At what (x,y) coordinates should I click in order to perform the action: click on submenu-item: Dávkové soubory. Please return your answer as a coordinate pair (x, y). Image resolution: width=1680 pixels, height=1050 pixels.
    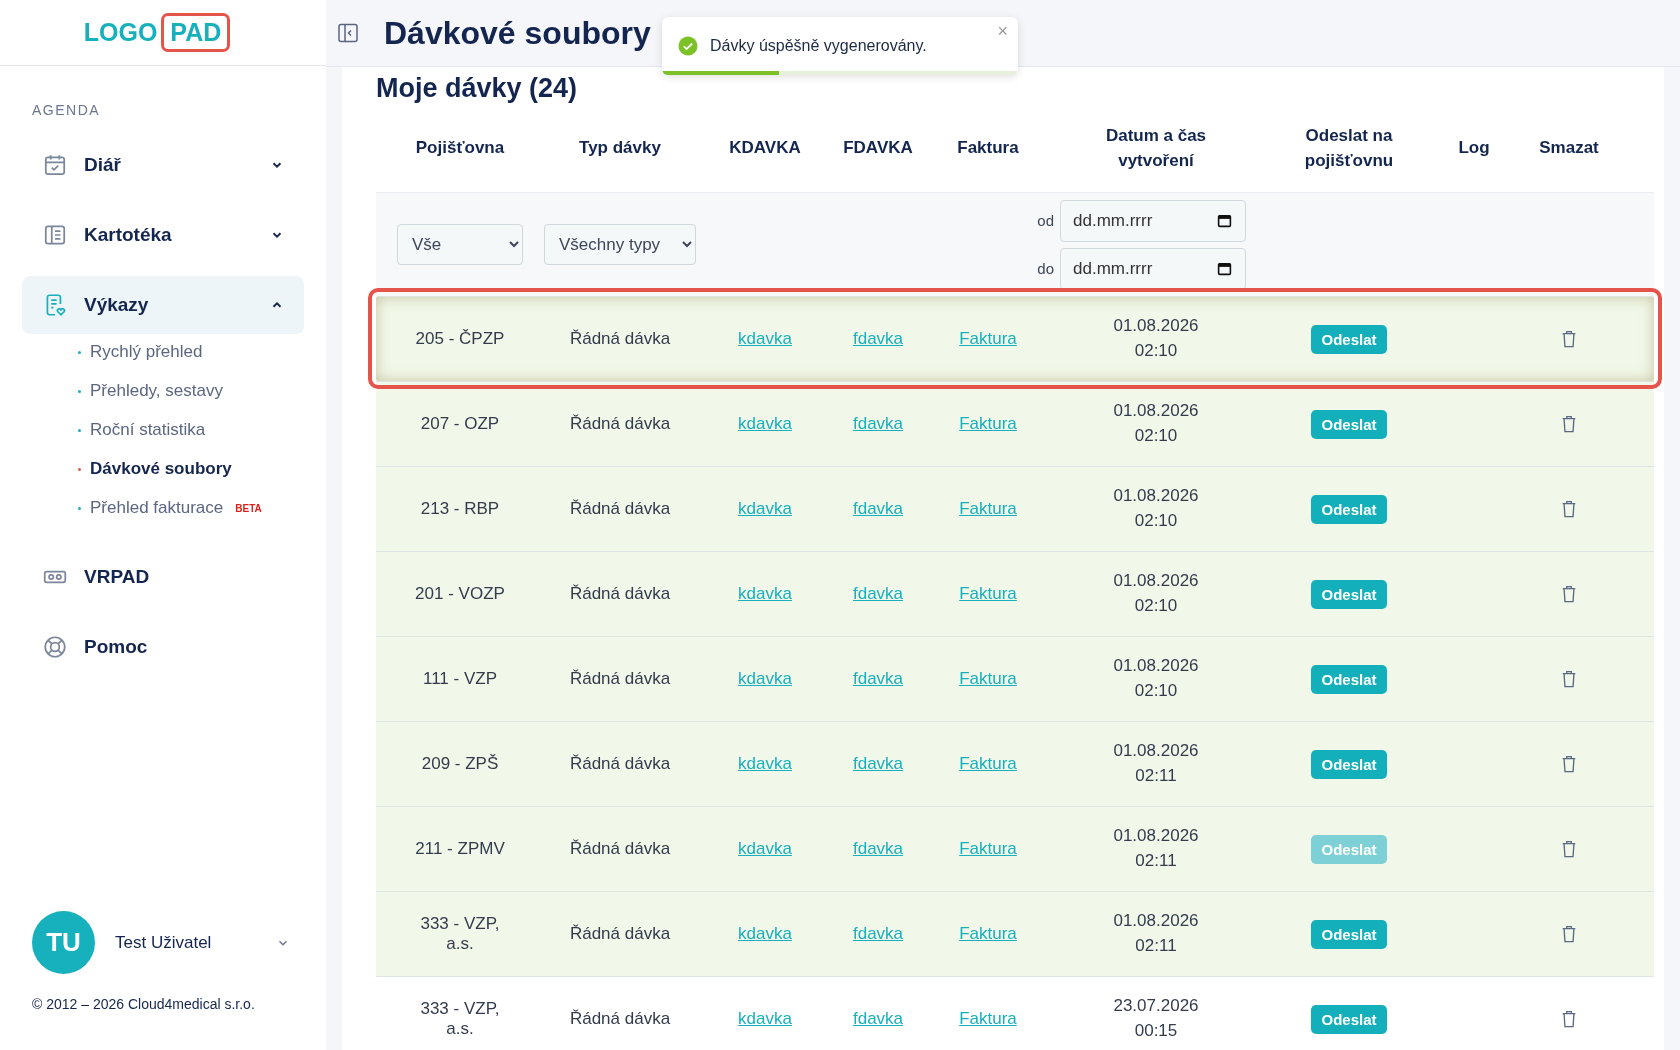
    Looking at the image, I should click on (161, 469).